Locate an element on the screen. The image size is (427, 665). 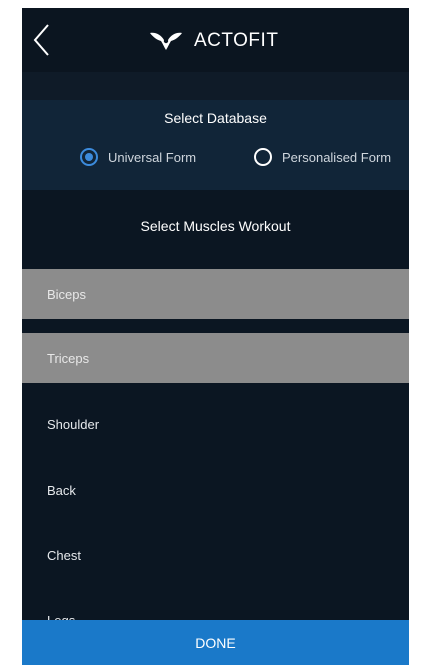
muscle-label: Back is located at coordinates (61, 490).